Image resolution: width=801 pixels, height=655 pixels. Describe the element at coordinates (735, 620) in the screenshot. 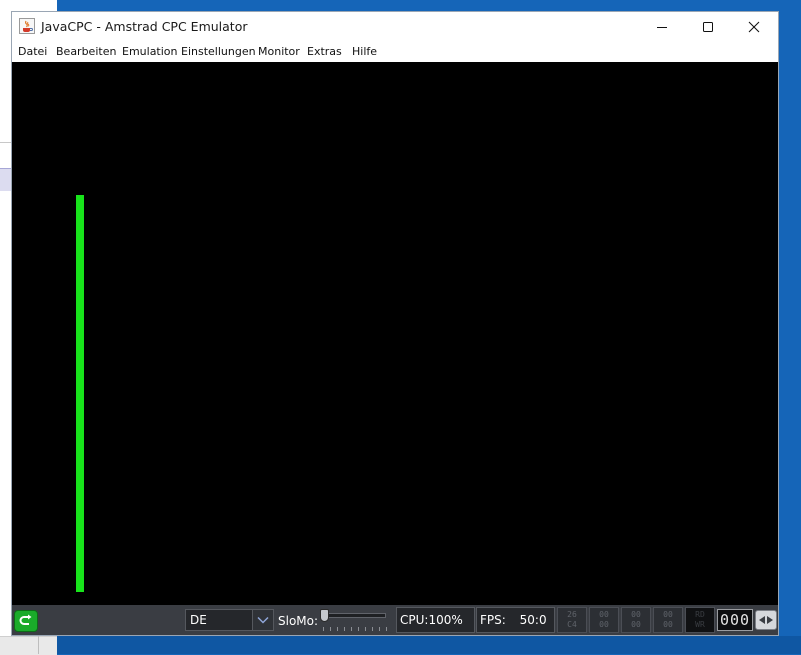

I see `tape-counter: 000` at that location.